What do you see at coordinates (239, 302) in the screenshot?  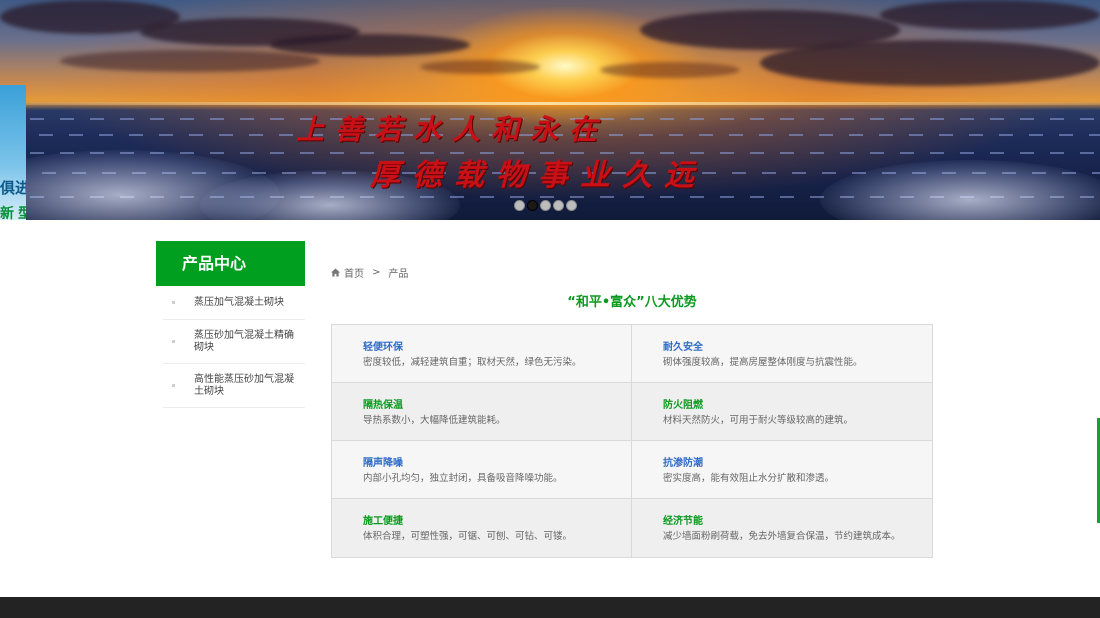 I see `sidebar-item-label: 蒸压加气混凝土砌块` at bounding box center [239, 302].